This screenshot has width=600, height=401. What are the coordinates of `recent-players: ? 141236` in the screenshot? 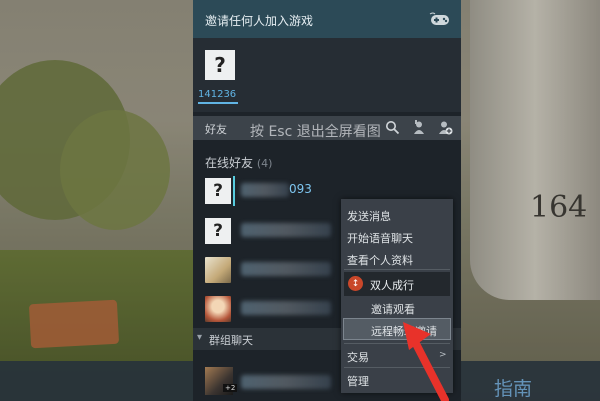 It's located at (327, 75).